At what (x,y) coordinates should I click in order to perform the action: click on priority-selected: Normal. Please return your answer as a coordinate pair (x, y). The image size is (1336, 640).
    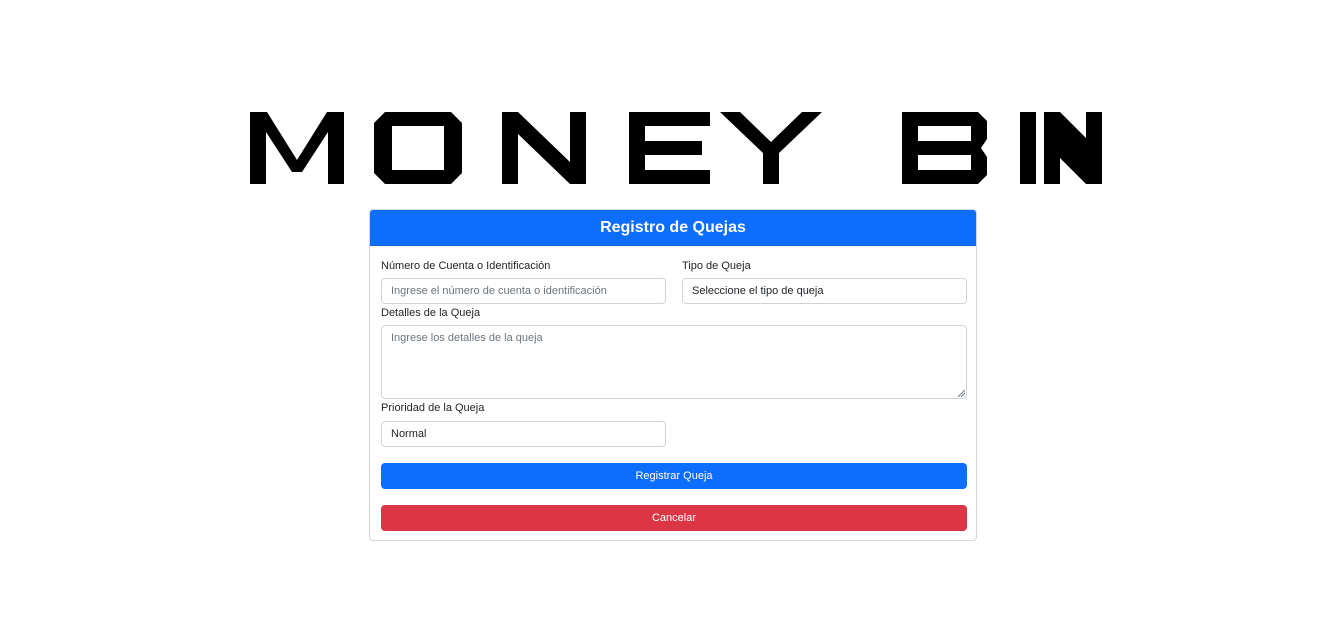
    Looking at the image, I should click on (409, 434).